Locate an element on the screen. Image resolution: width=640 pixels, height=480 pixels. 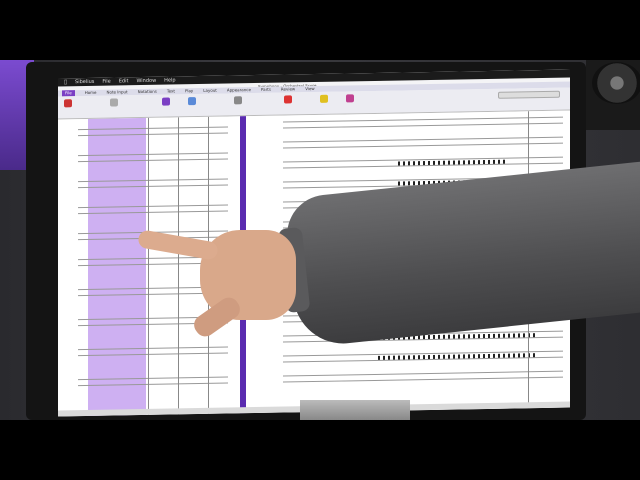
bars-icon is located at coordinates (238, 100).